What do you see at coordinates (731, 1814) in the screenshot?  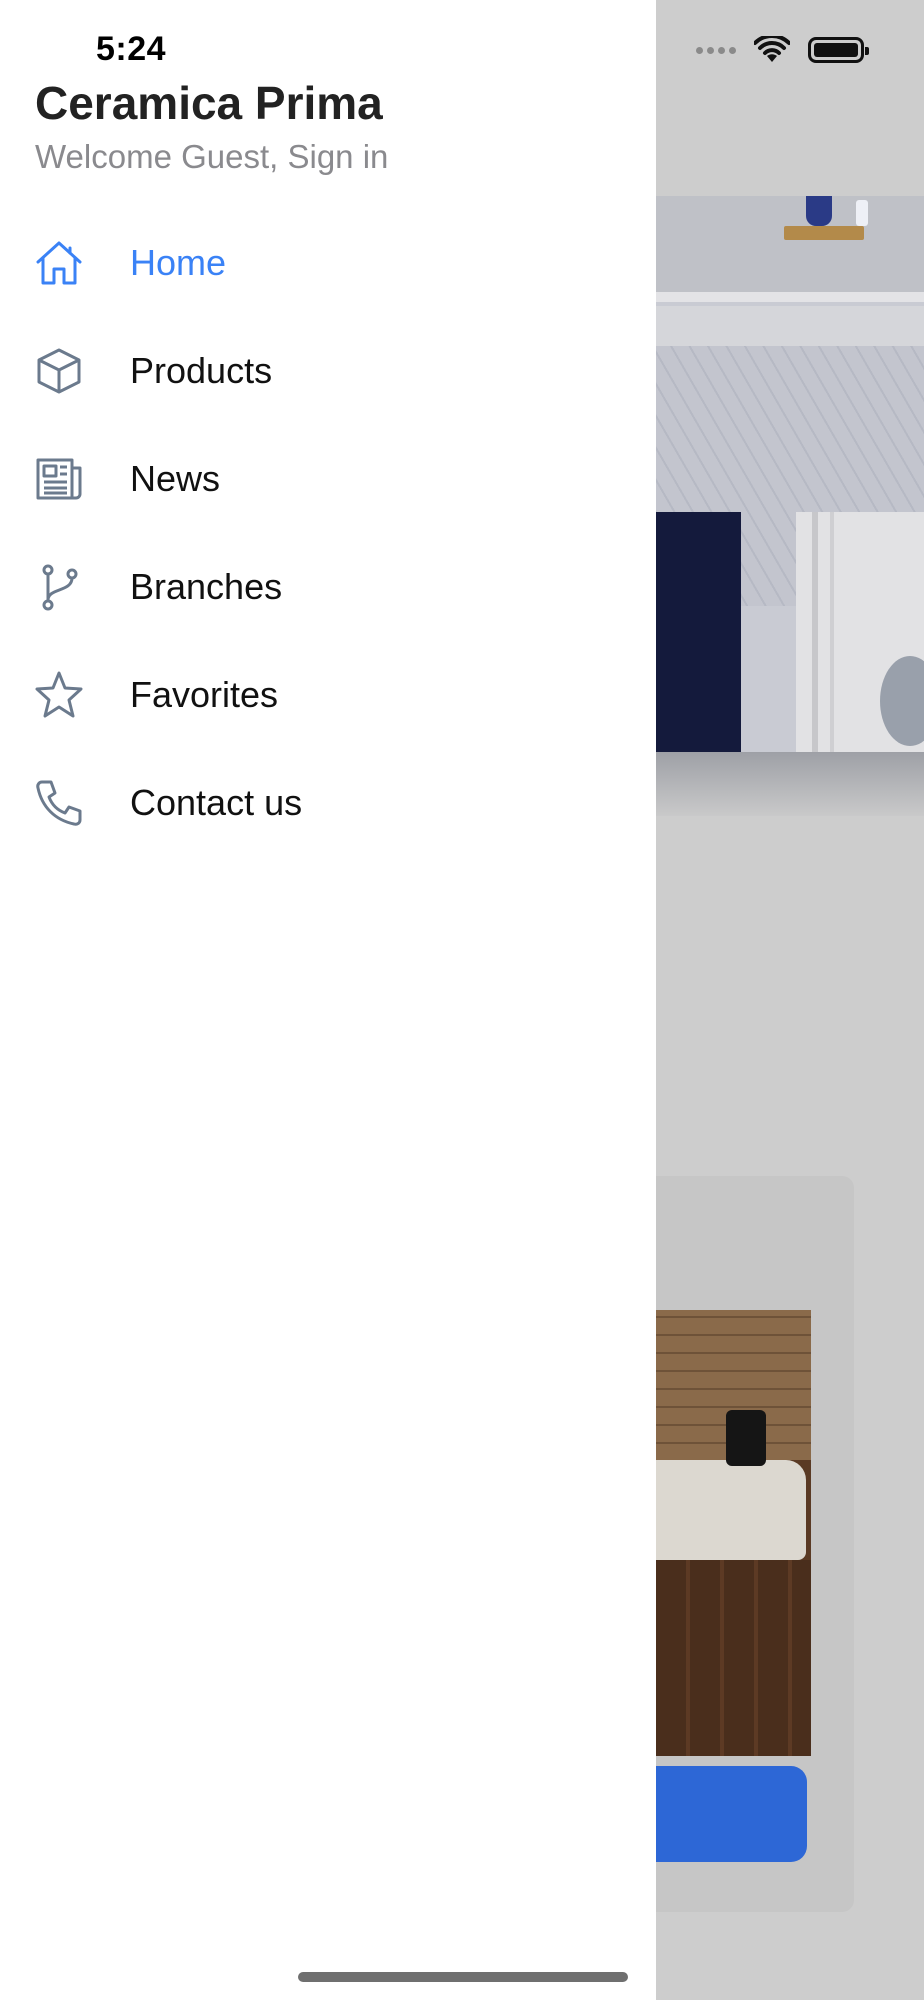 I see `product-card-button` at bounding box center [731, 1814].